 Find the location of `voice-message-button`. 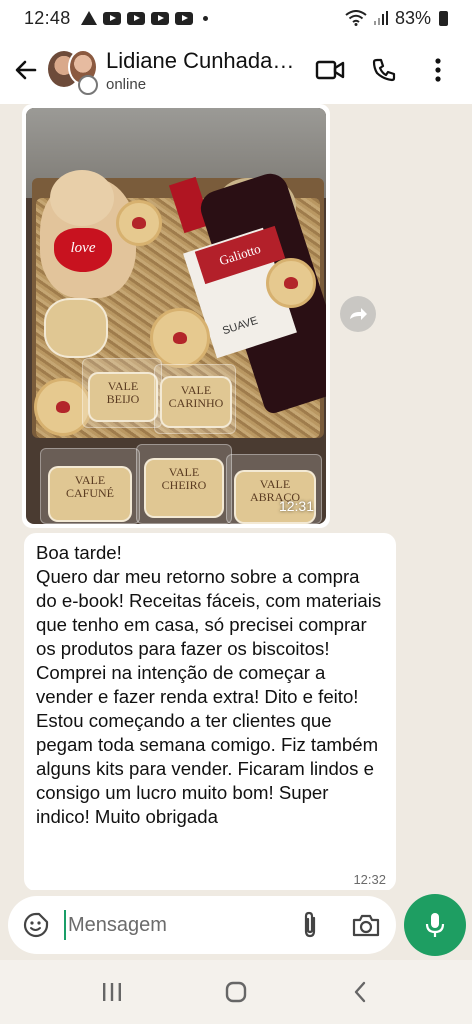

voice-message-button is located at coordinates (435, 925).